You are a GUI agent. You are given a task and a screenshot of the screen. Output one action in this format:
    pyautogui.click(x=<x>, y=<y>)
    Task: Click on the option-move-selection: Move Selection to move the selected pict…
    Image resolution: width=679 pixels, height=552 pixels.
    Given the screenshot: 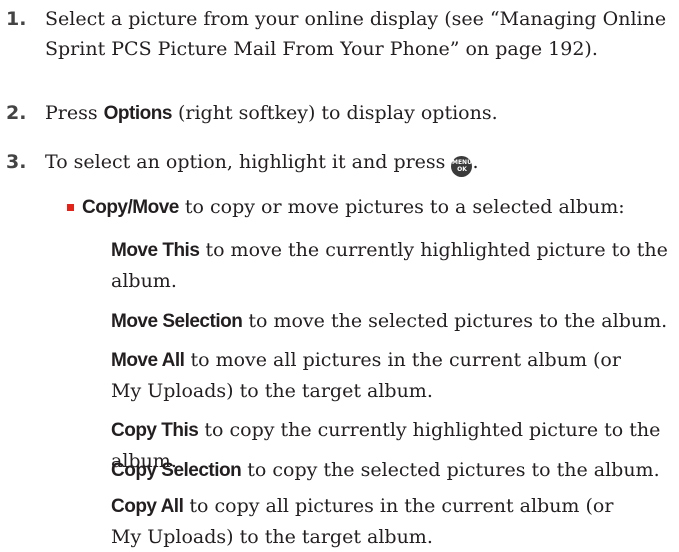 What is the action you would take?
    pyautogui.click(x=394, y=321)
    